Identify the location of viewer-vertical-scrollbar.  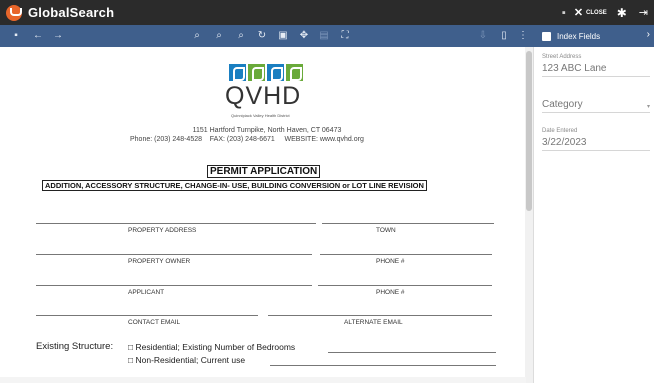
(529, 215).